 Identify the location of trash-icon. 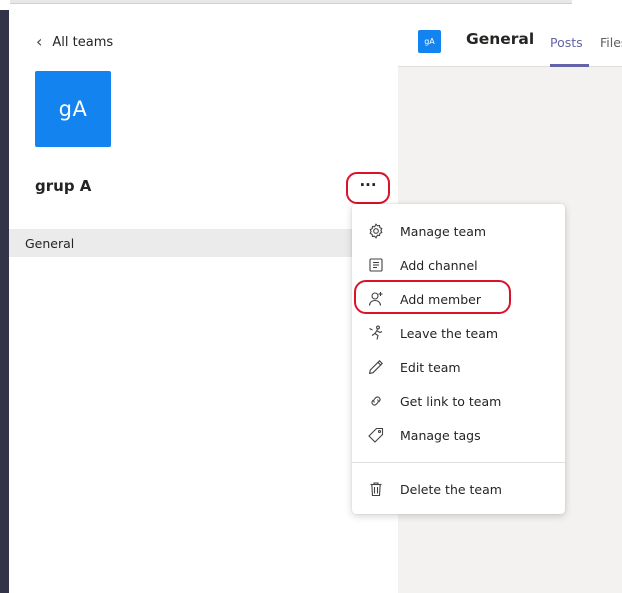
(376, 489).